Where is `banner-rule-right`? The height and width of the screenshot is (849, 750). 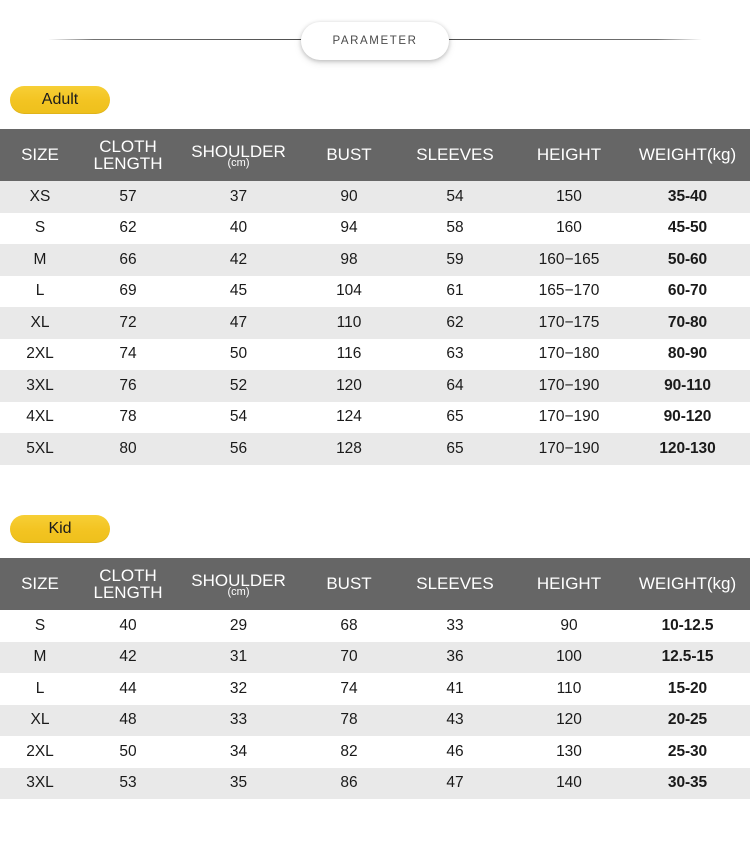 banner-rule-right is located at coordinates (575, 39).